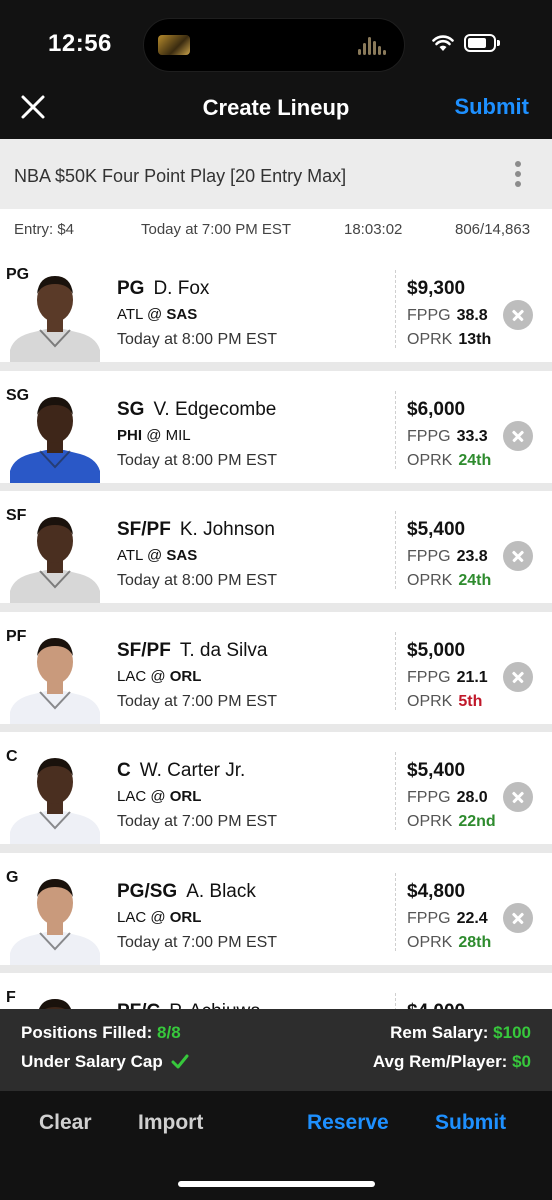  I want to click on avg-remaining-value: $0, so click(521, 1061).